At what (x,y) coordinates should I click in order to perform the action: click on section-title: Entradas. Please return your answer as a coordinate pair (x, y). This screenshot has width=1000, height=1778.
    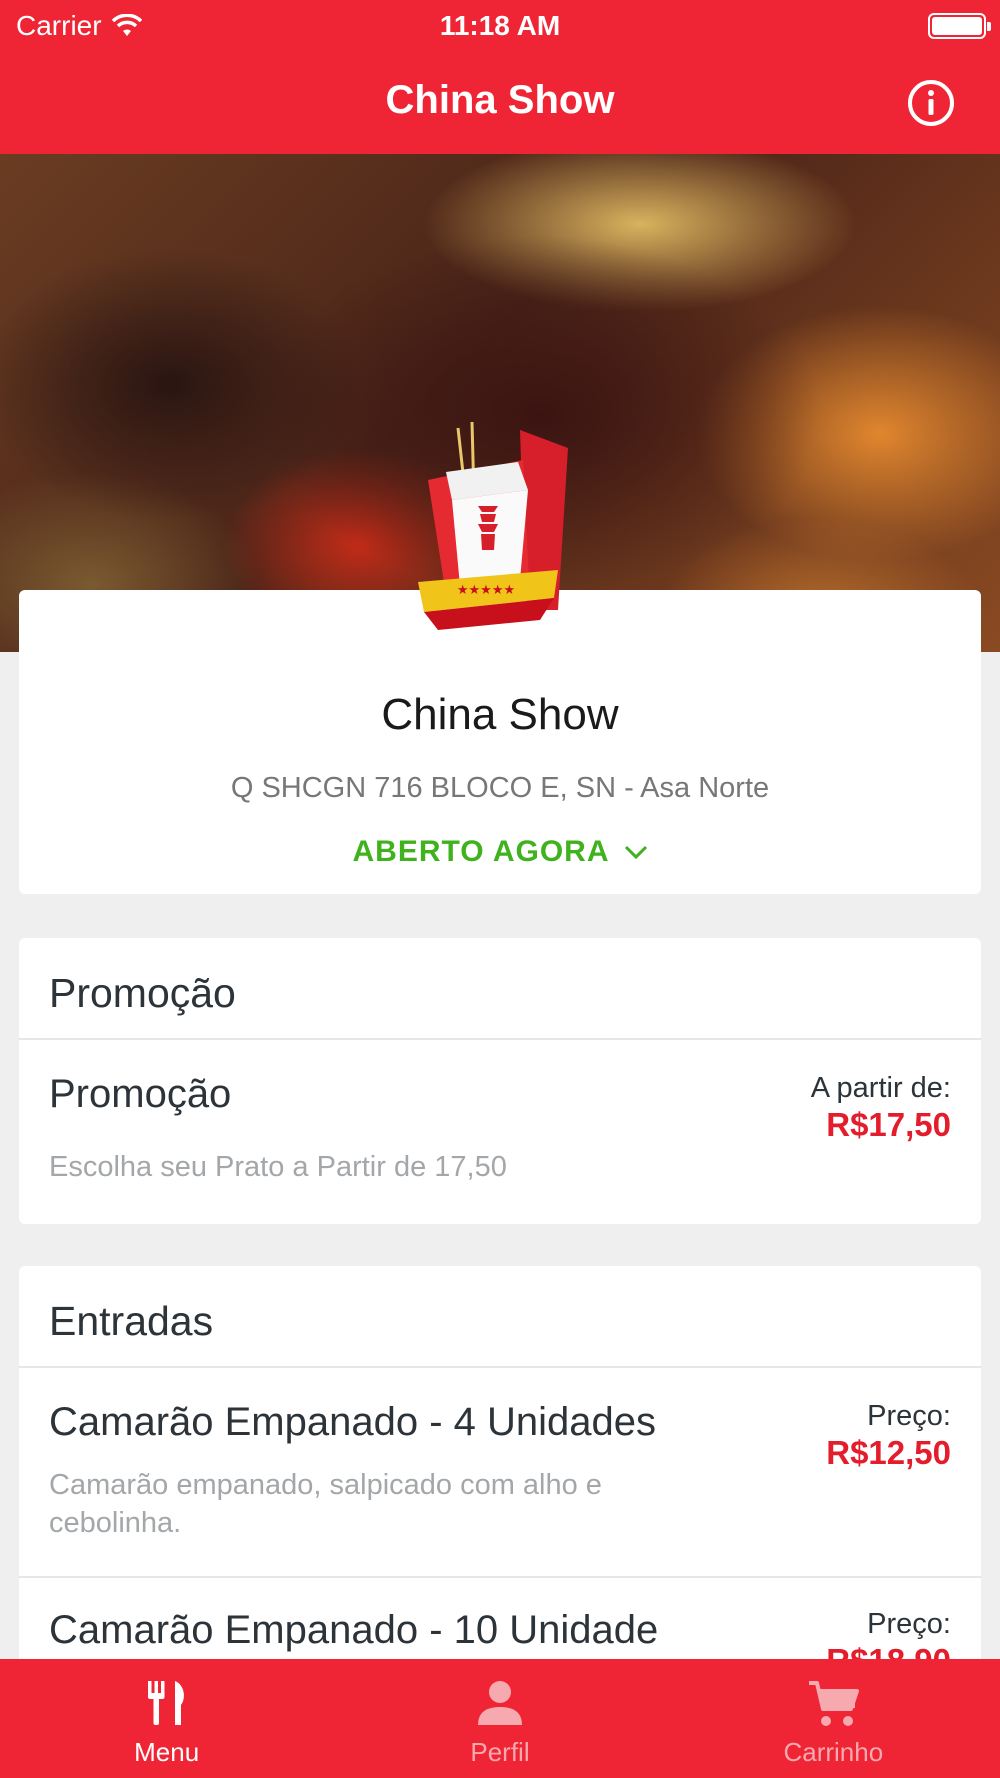
    Looking at the image, I should click on (131, 1321).